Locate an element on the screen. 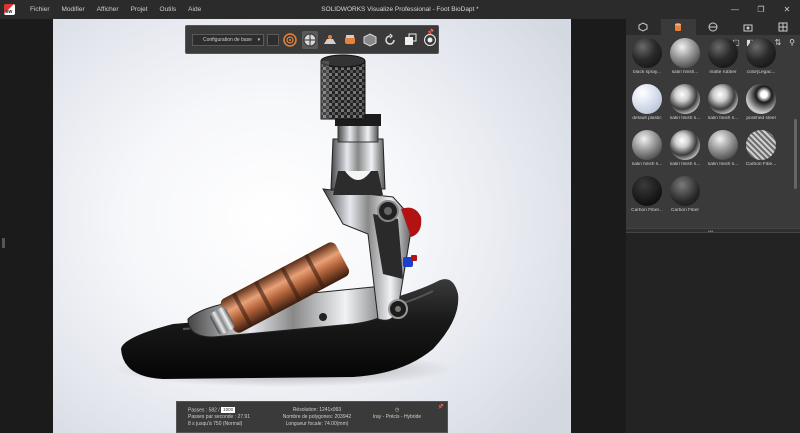 This screenshot has height=433, width=800. appearance-label: default plastic is located at coordinates (647, 118).